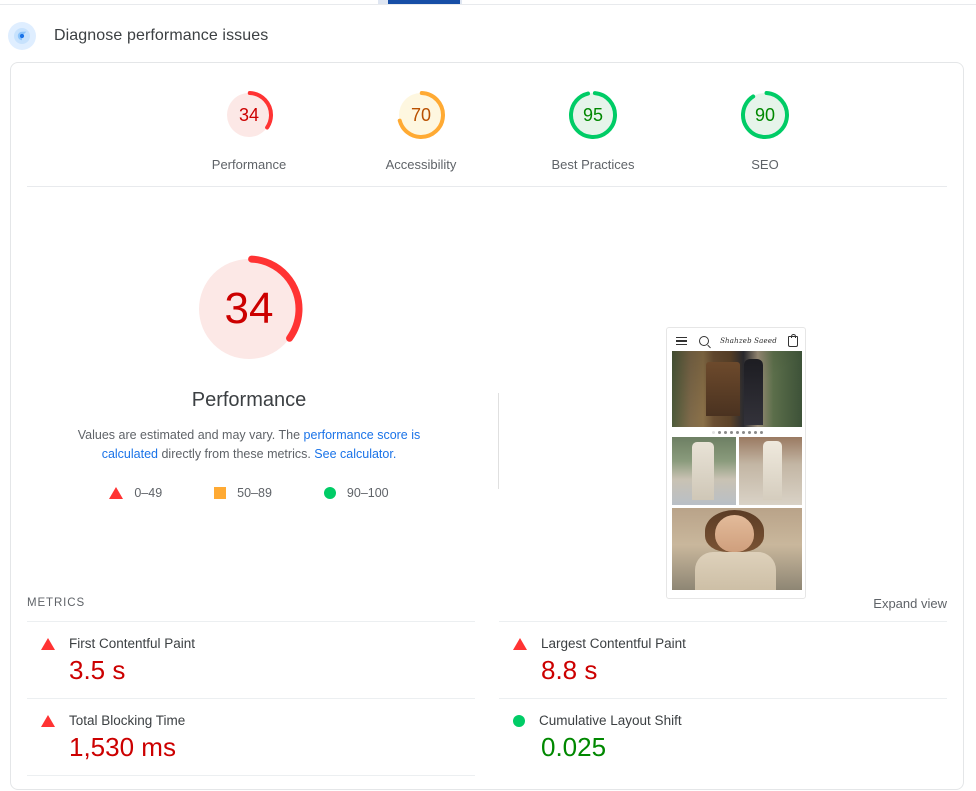 The image size is (976, 791). Describe the element at coordinates (122, 747) in the screenshot. I see `metric-value: 1,530 ms` at that location.